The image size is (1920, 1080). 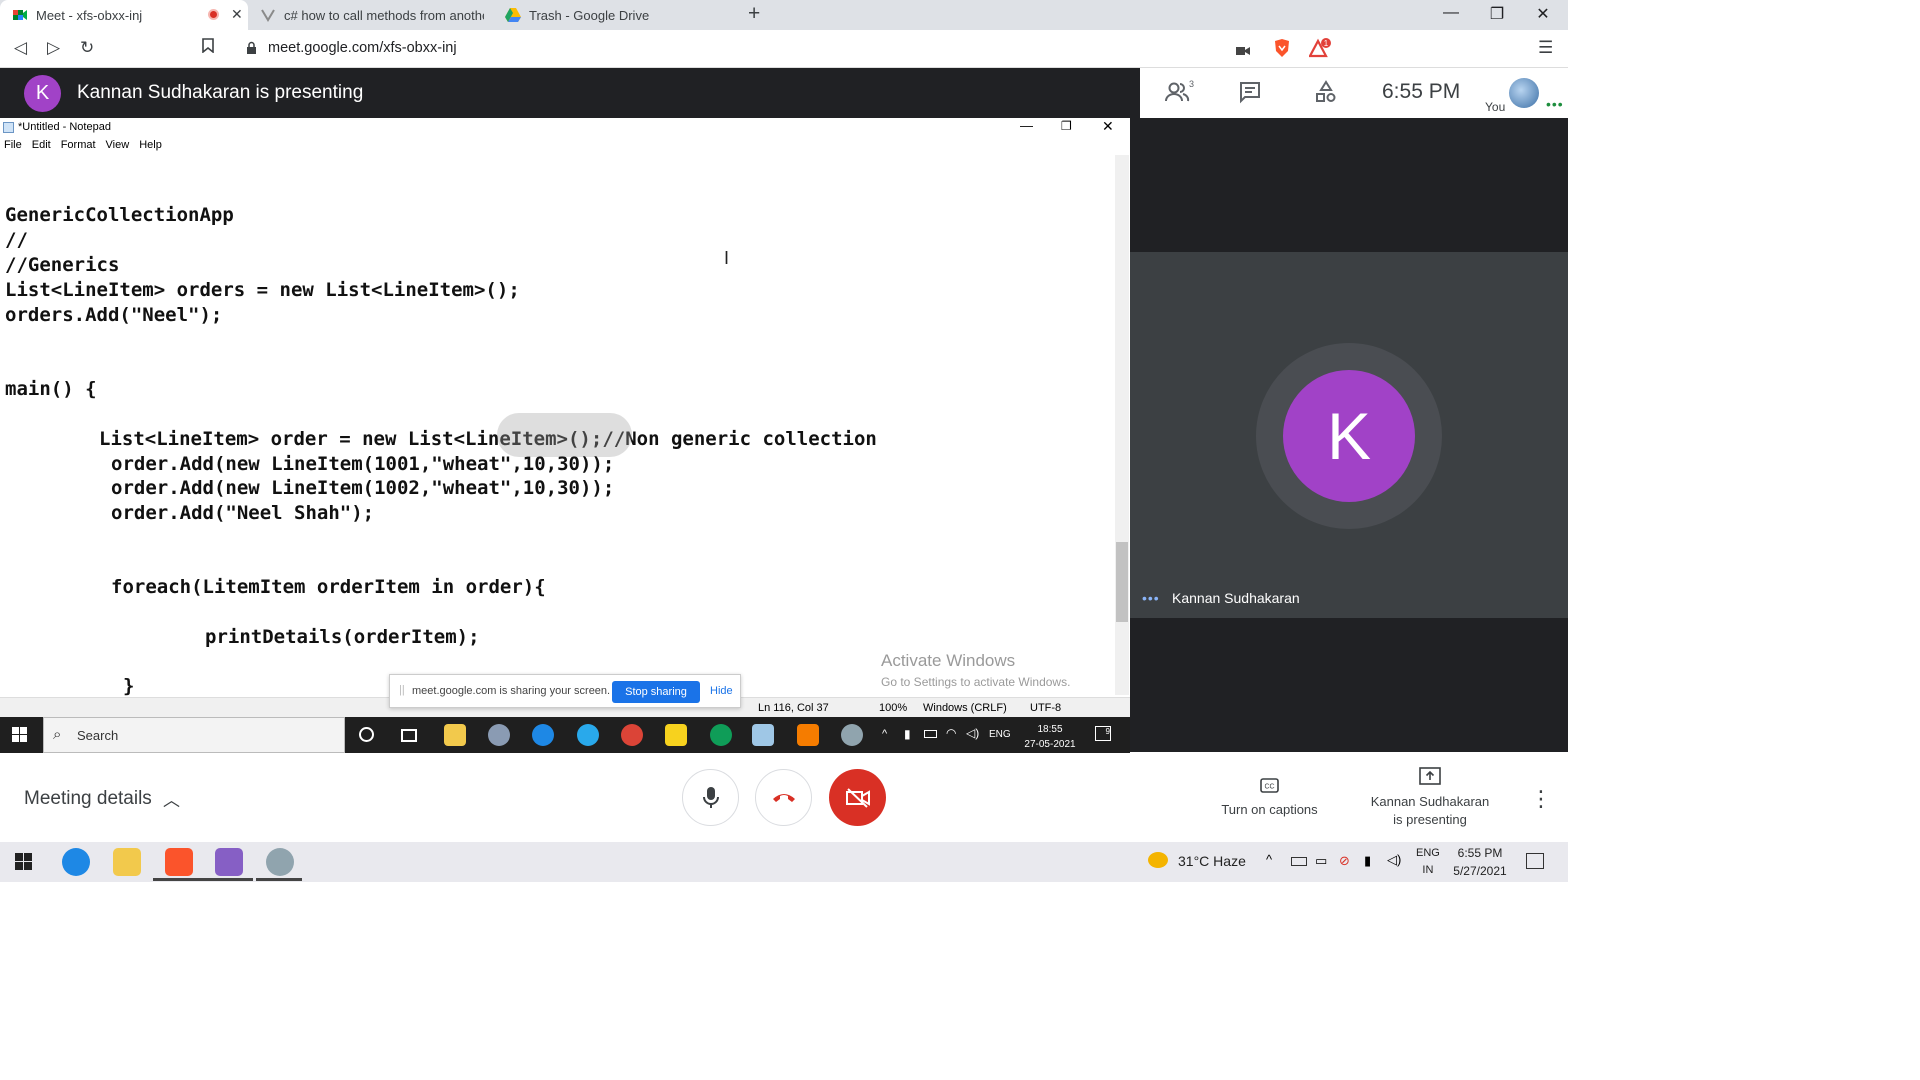 What do you see at coordinates (1428, 853) in the screenshot?
I see `language-line1: ENG` at bounding box center [1428, 853].